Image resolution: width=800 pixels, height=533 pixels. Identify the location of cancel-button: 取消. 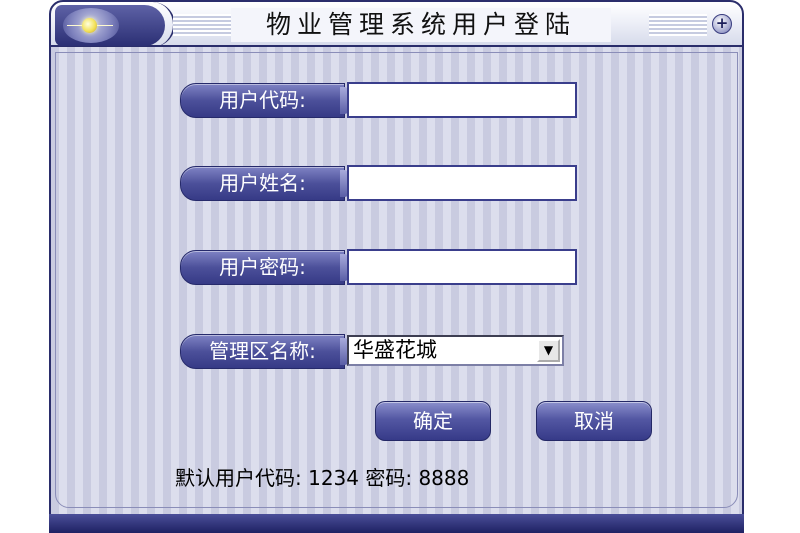
(594, 421).